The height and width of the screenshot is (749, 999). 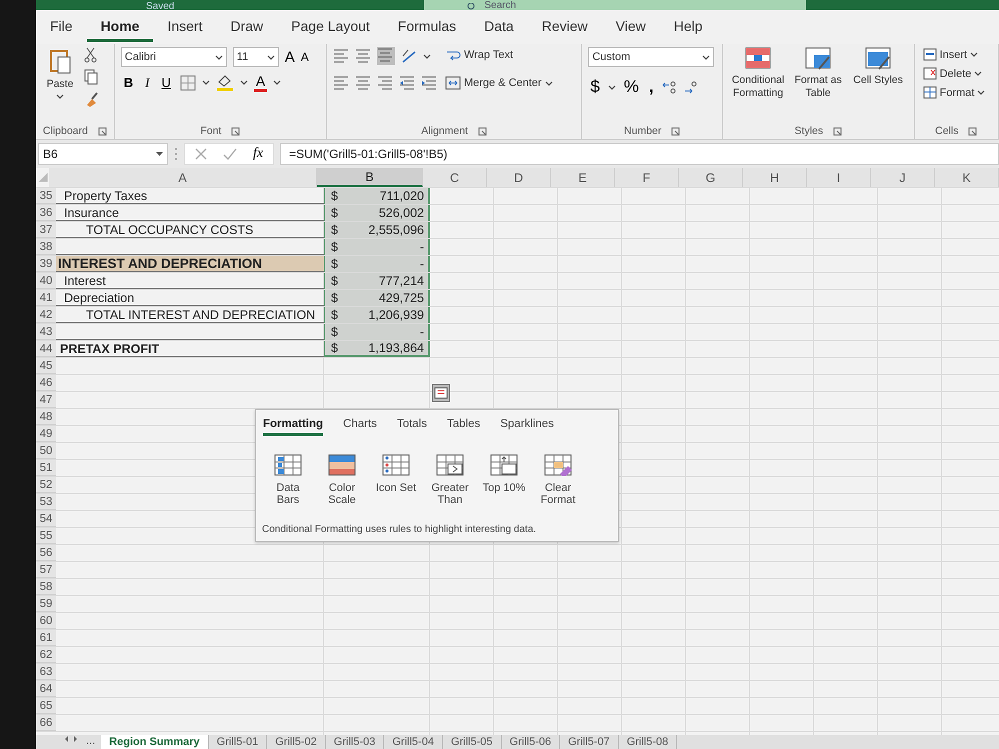 I want to click on column-header: I, so click(x=839, y=177).